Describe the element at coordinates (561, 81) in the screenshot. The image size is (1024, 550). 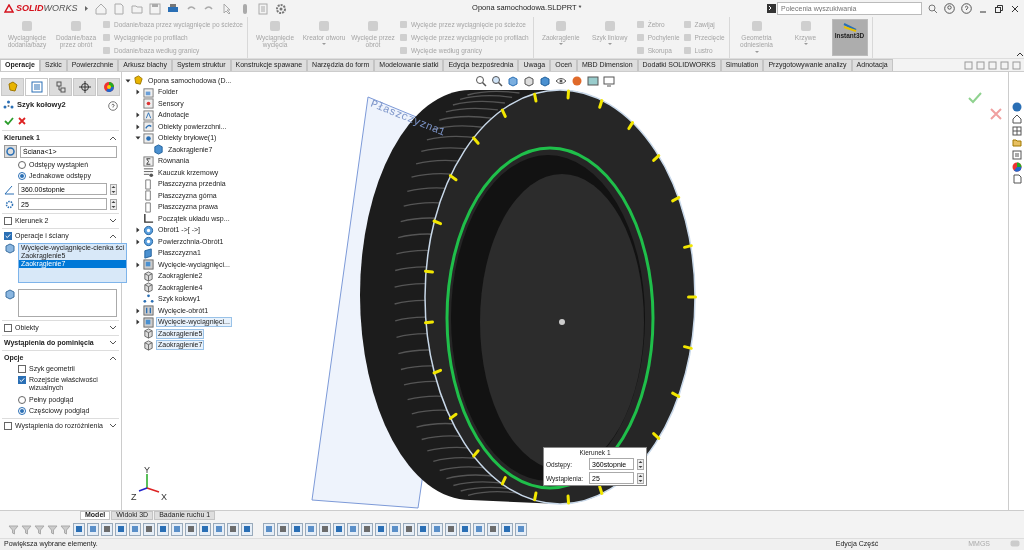
I see `eye-icon` at that location.